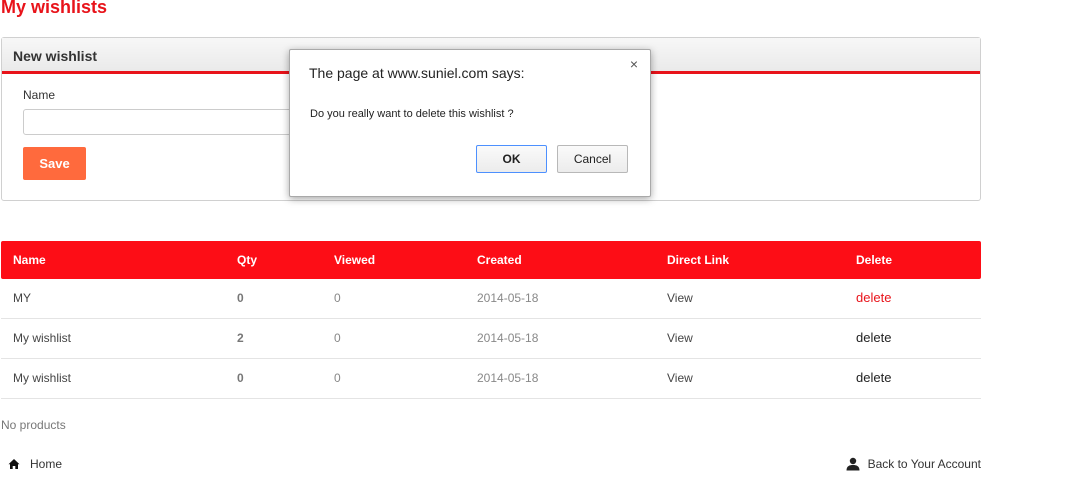  Describe the element at coordinates (33, 425) in the screenshot. I see `no-products-text: No products` at that location.